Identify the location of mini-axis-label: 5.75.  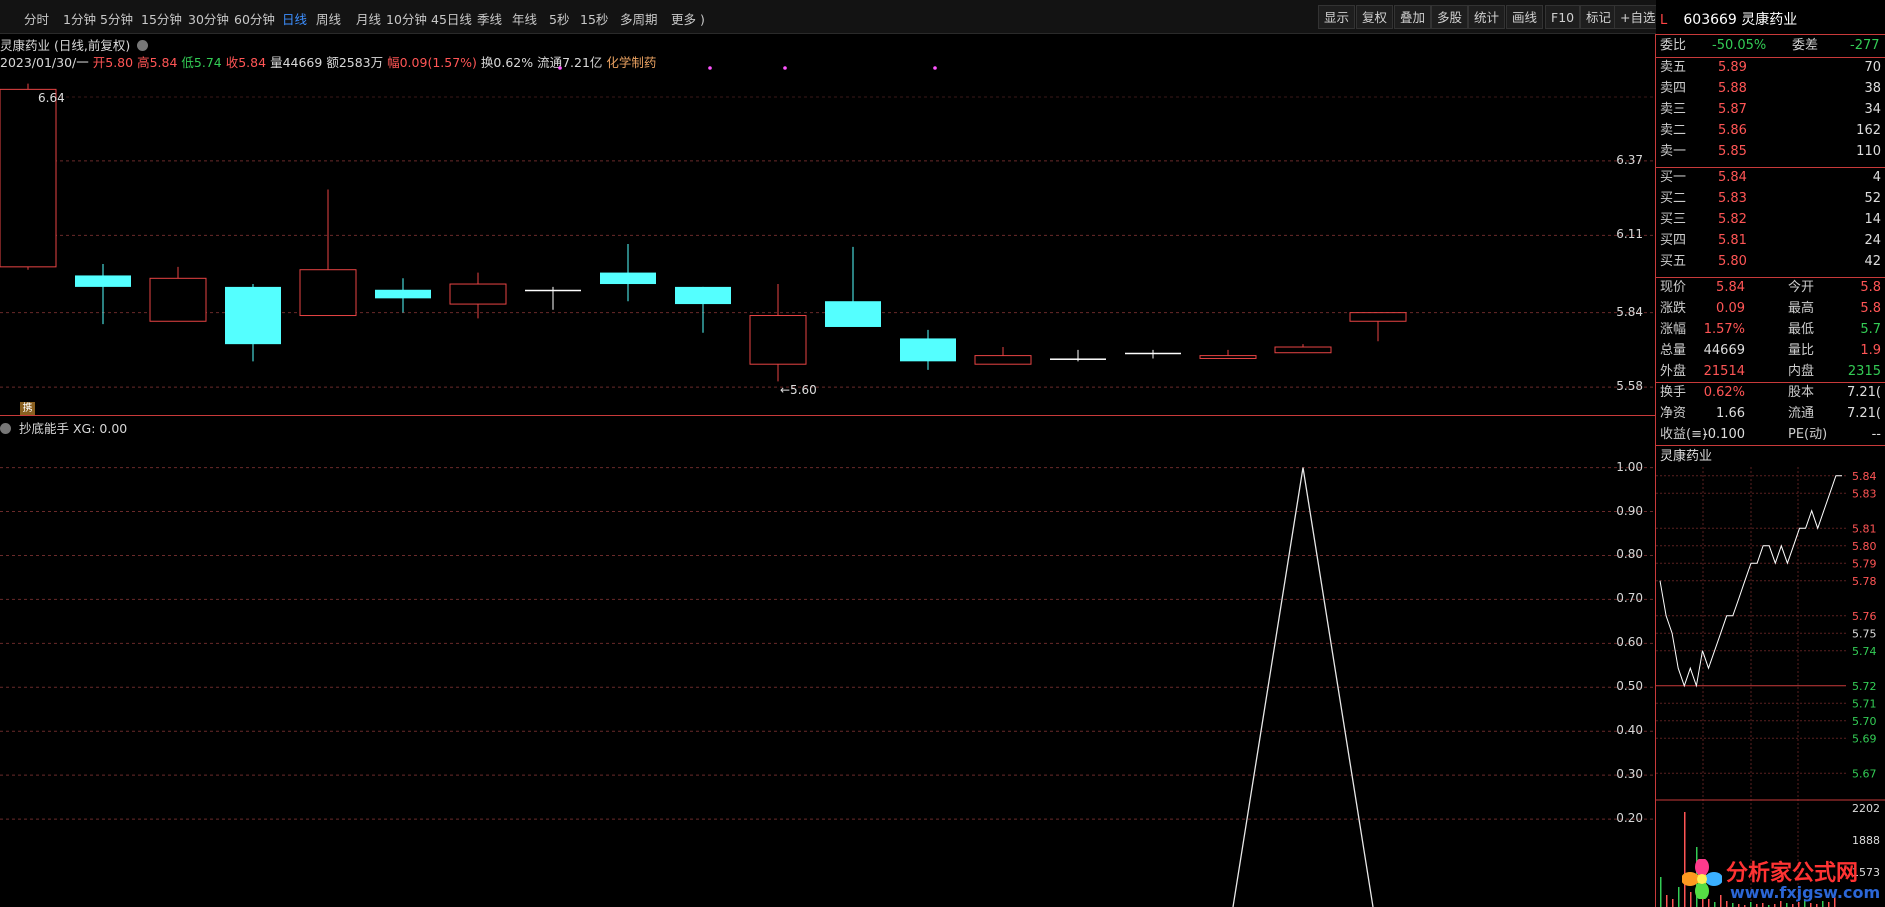
(1864, 633).